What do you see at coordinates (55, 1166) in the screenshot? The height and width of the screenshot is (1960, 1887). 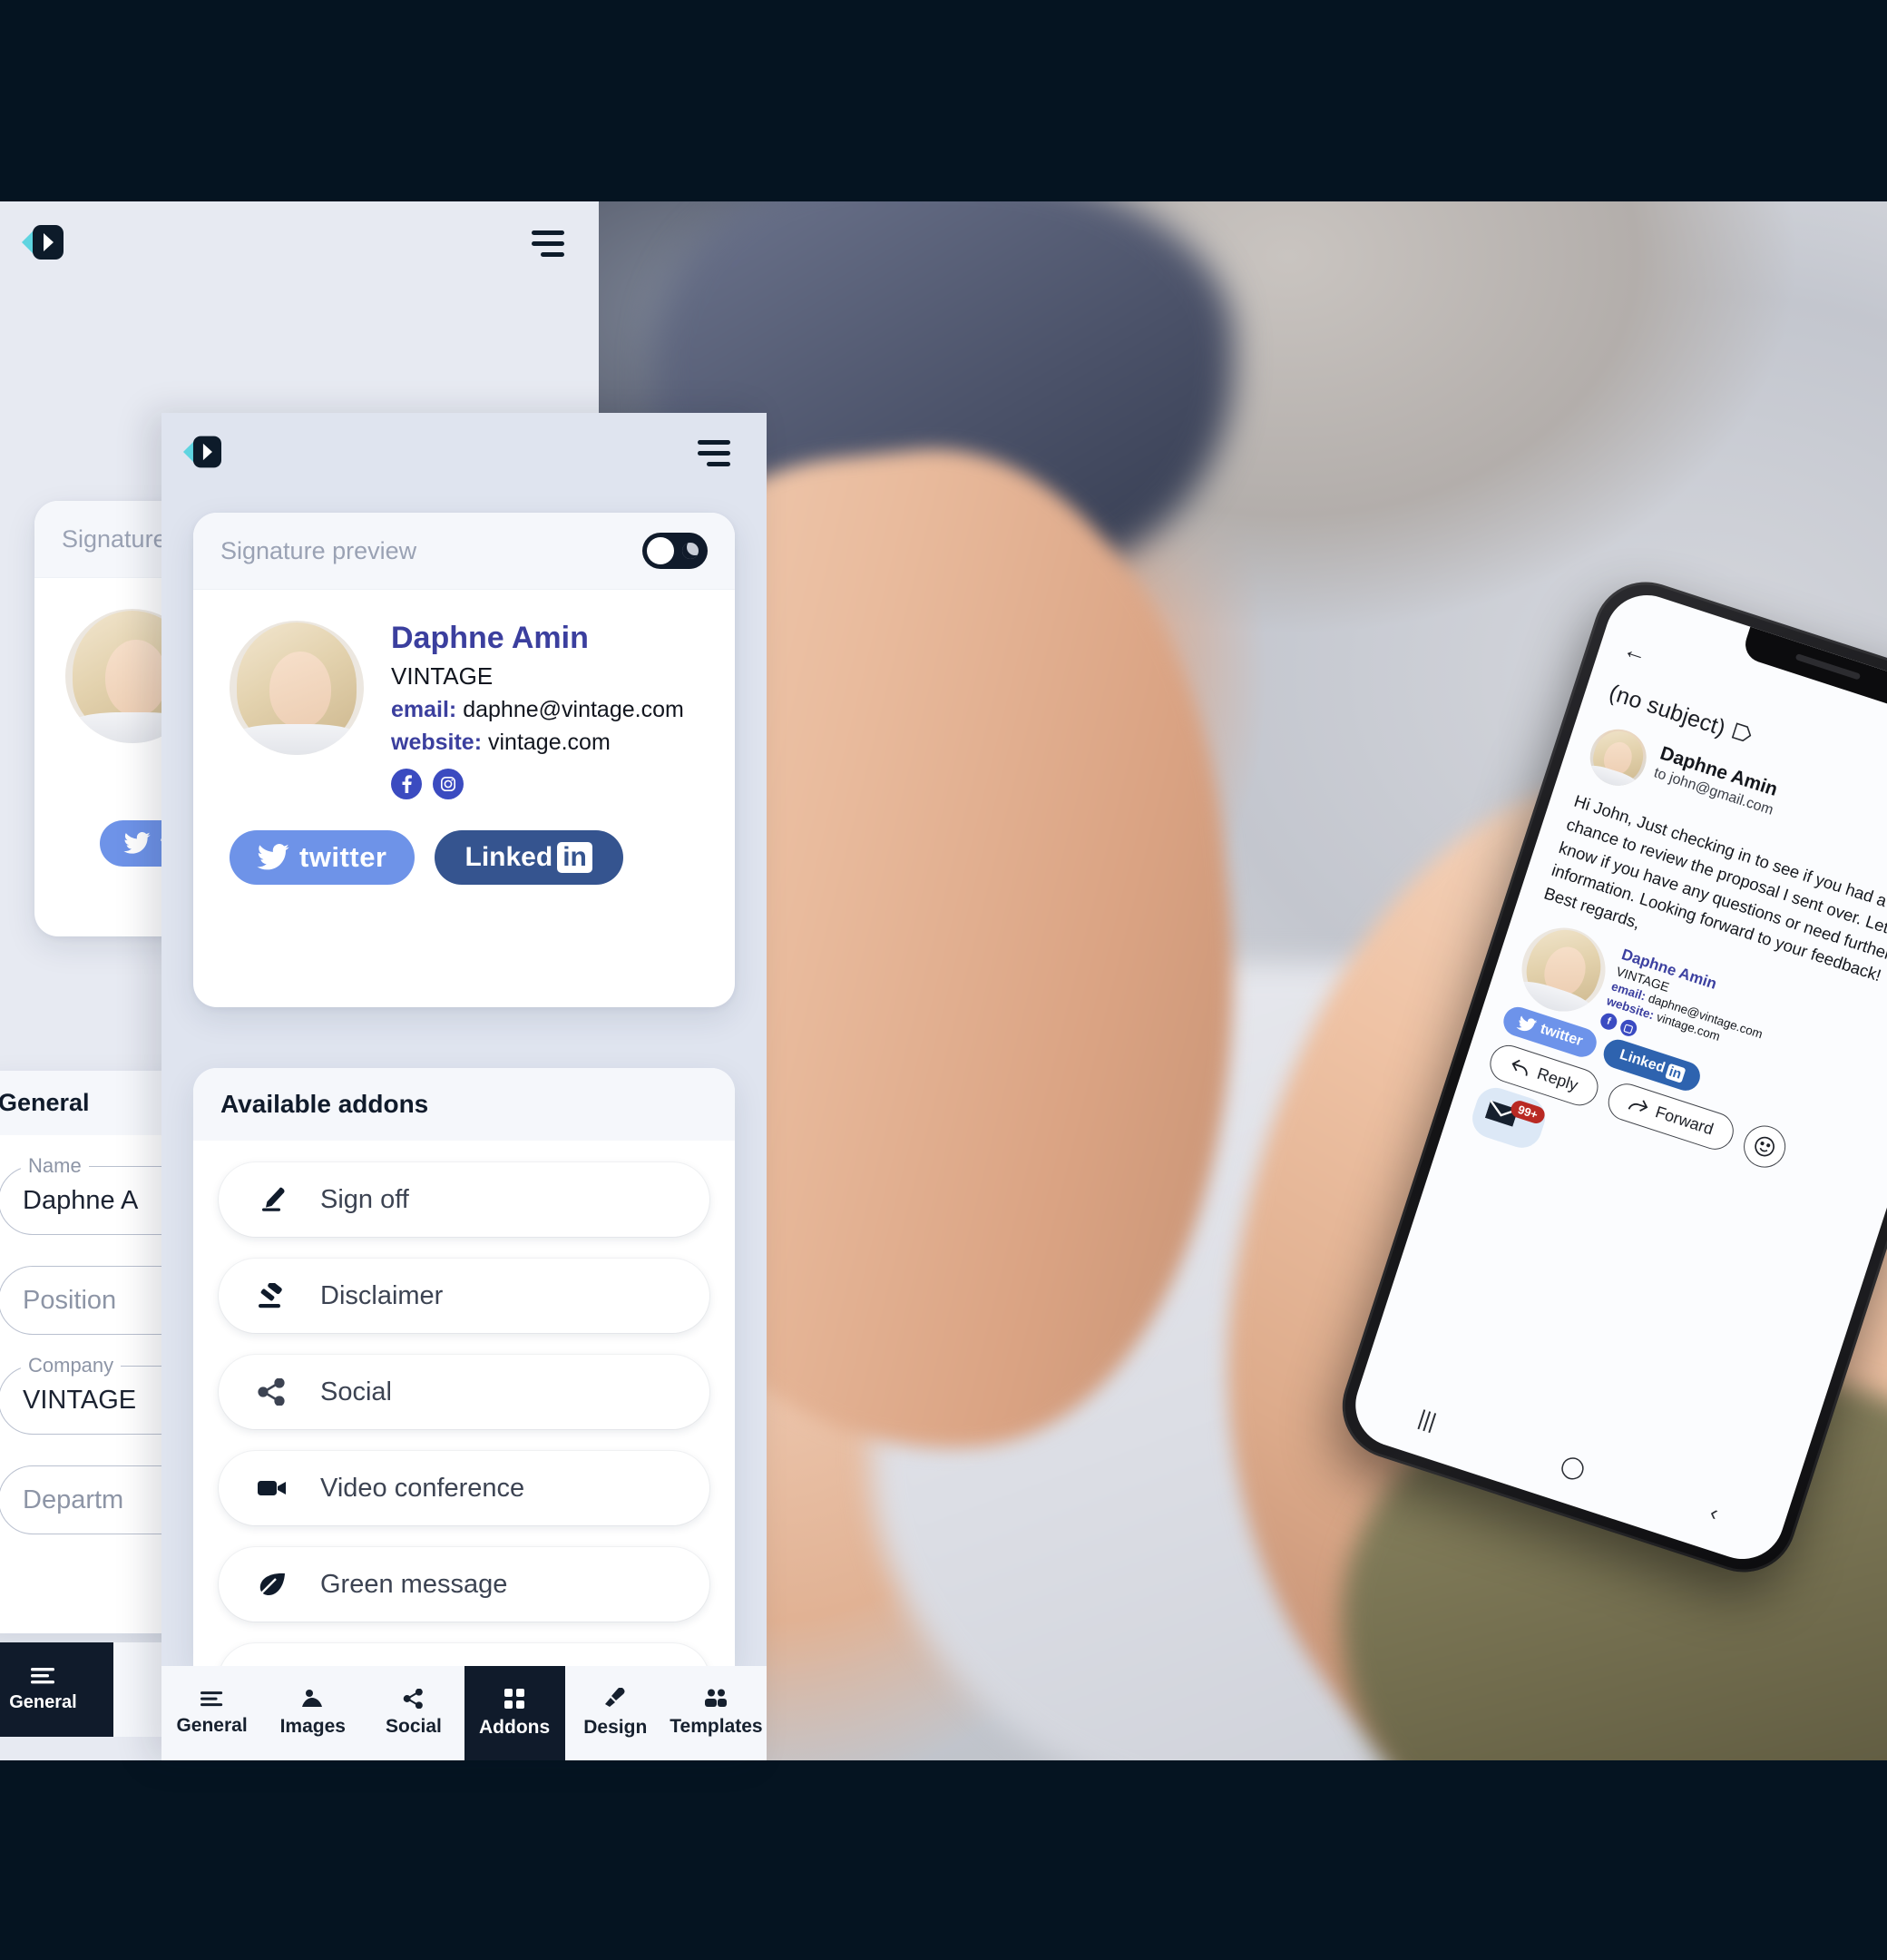 I see `name-field-label: Name` at bounding box center [55, 1166].